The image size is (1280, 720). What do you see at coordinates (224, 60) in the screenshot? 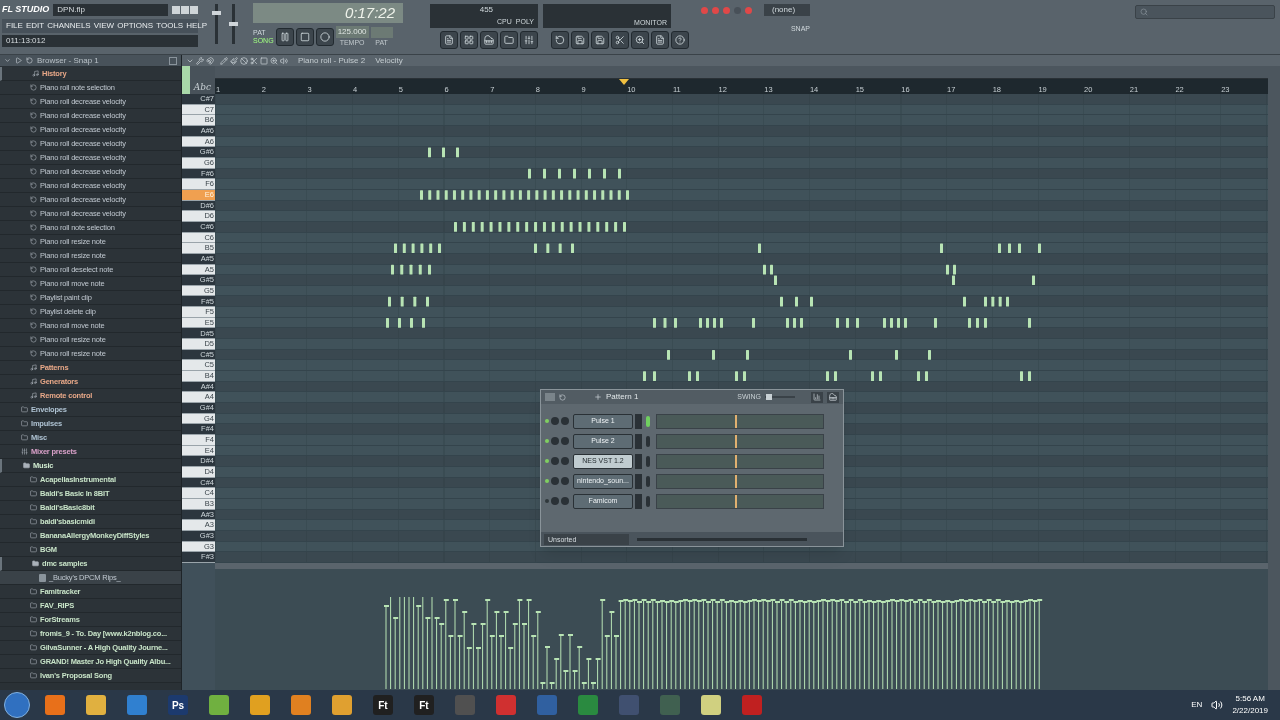
I see `pencil-icon` at bounding box center [224, 60].